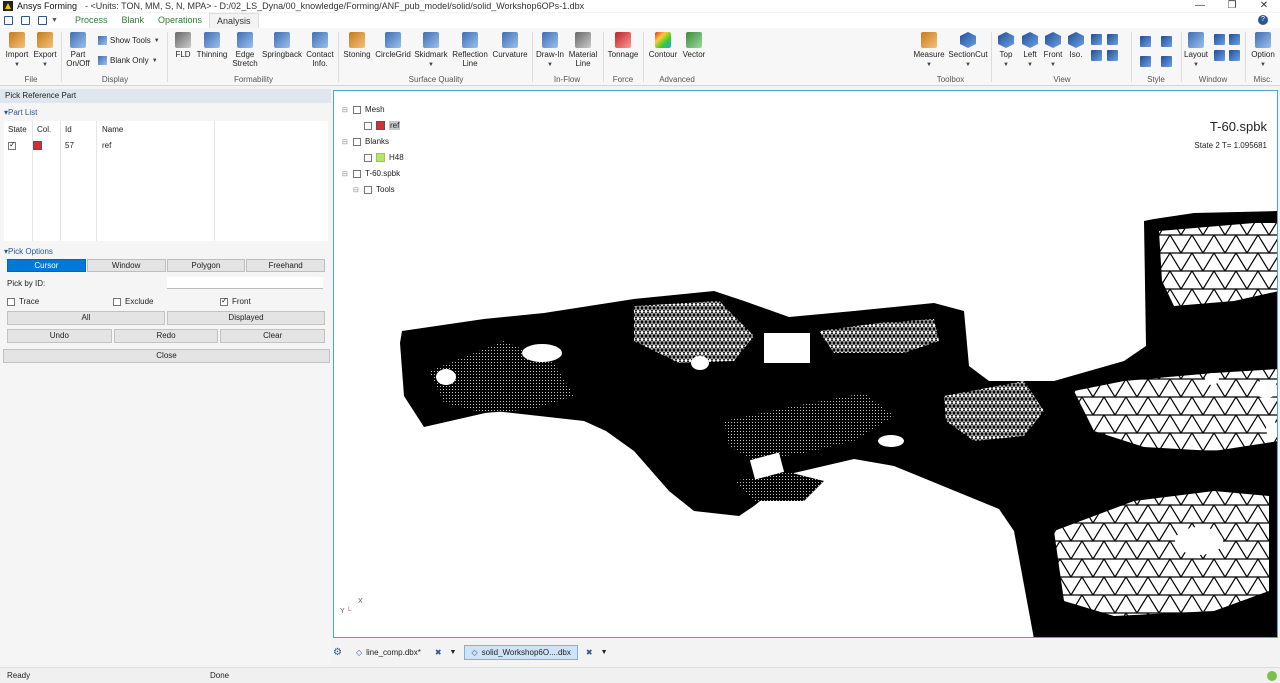  What do you see at coordinates (1232, 6) in the screenshot?
I see `maximize-button: ❐` at bounding box center [1232, 6].